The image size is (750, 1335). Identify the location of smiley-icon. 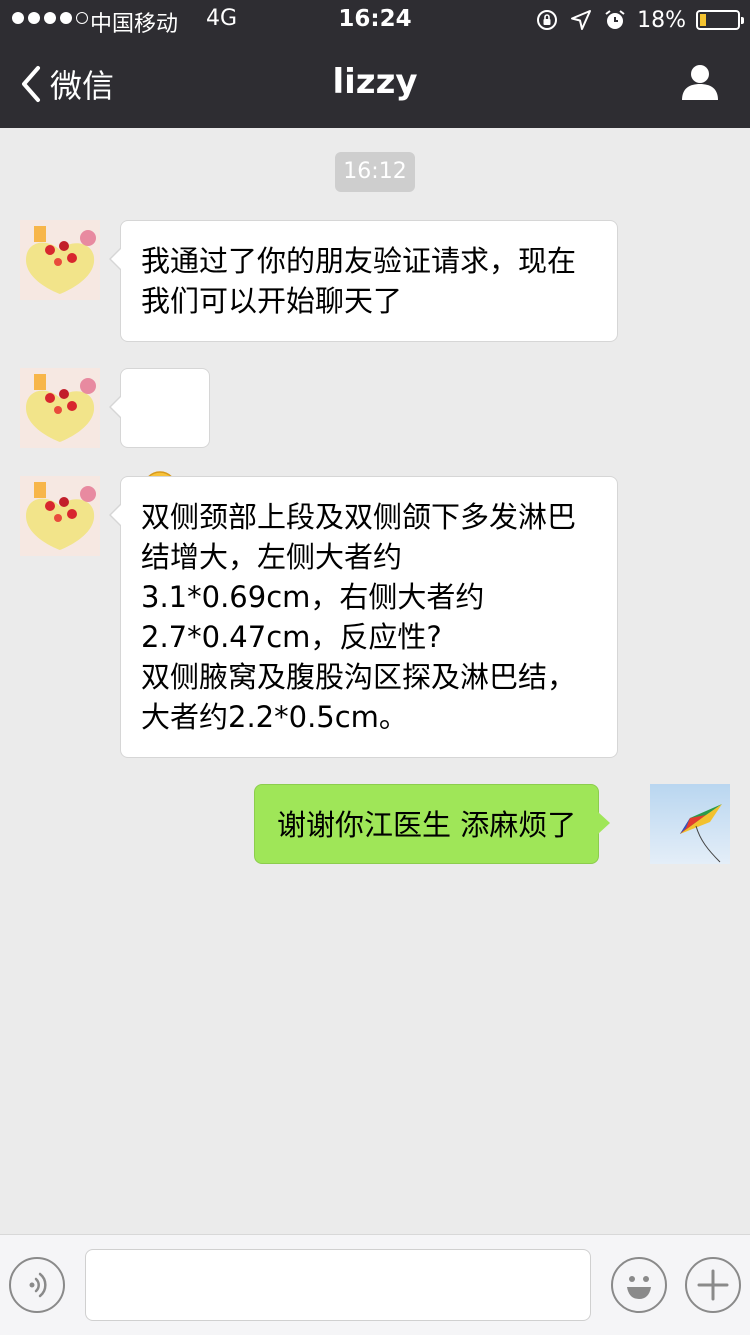
(639, 1287).